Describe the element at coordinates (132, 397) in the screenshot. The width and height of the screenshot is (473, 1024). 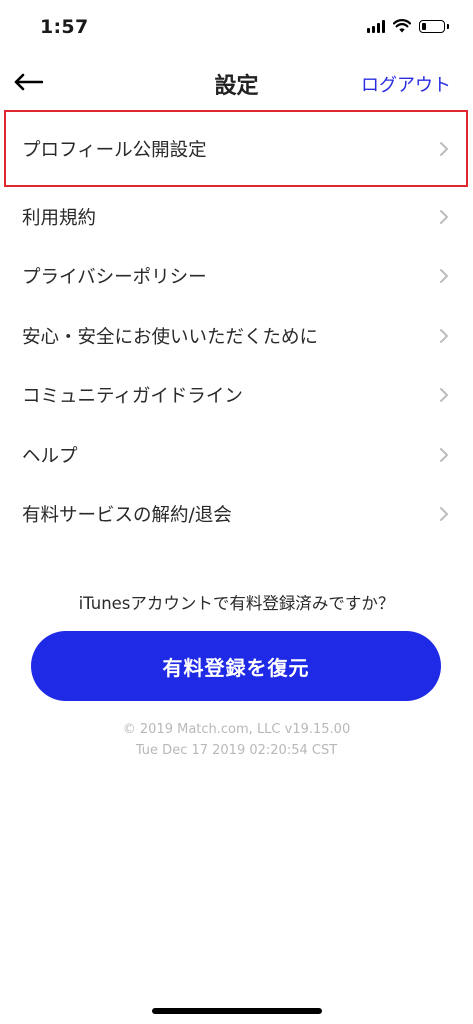
I see `menu-item-label: コミュニティガイドライン` at that location.